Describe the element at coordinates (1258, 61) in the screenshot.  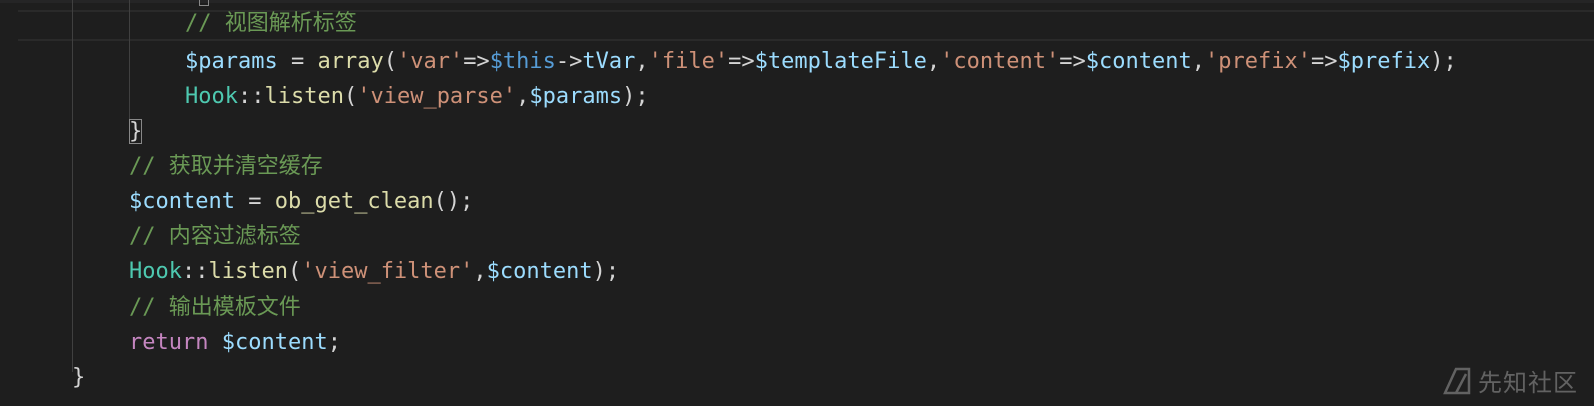
I see `code-token-string: 'prefix'` at that location.